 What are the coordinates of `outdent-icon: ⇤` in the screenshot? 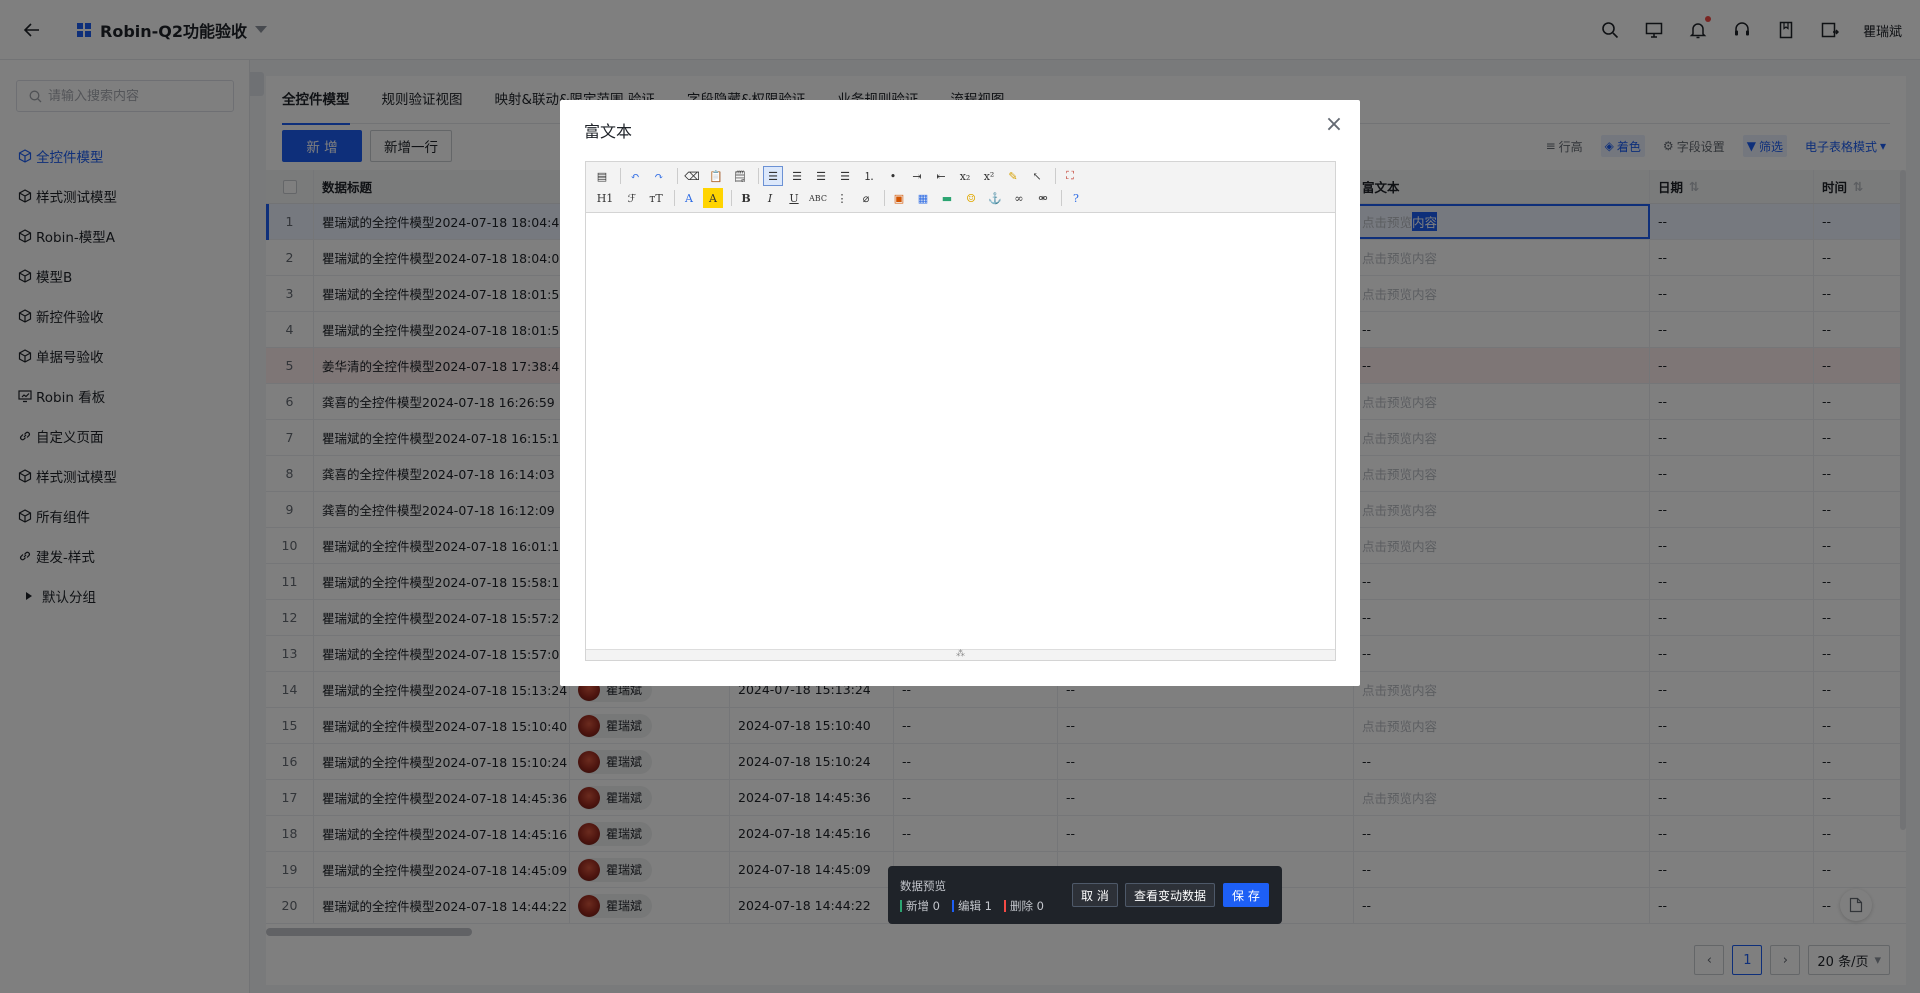 It's located at (941, 176).